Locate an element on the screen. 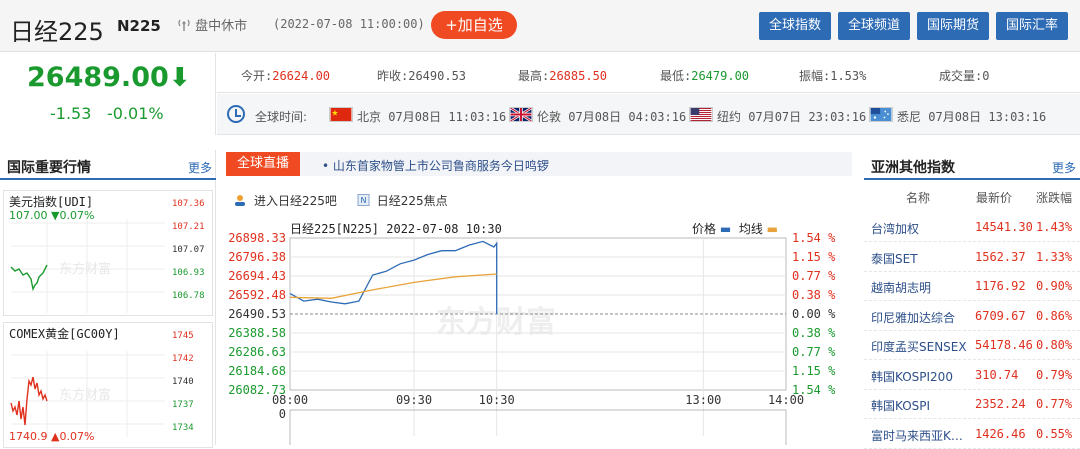 The image size is (1080, 449). asia-index-name: 韩国KOSPI is located at coordinates (922, 405).